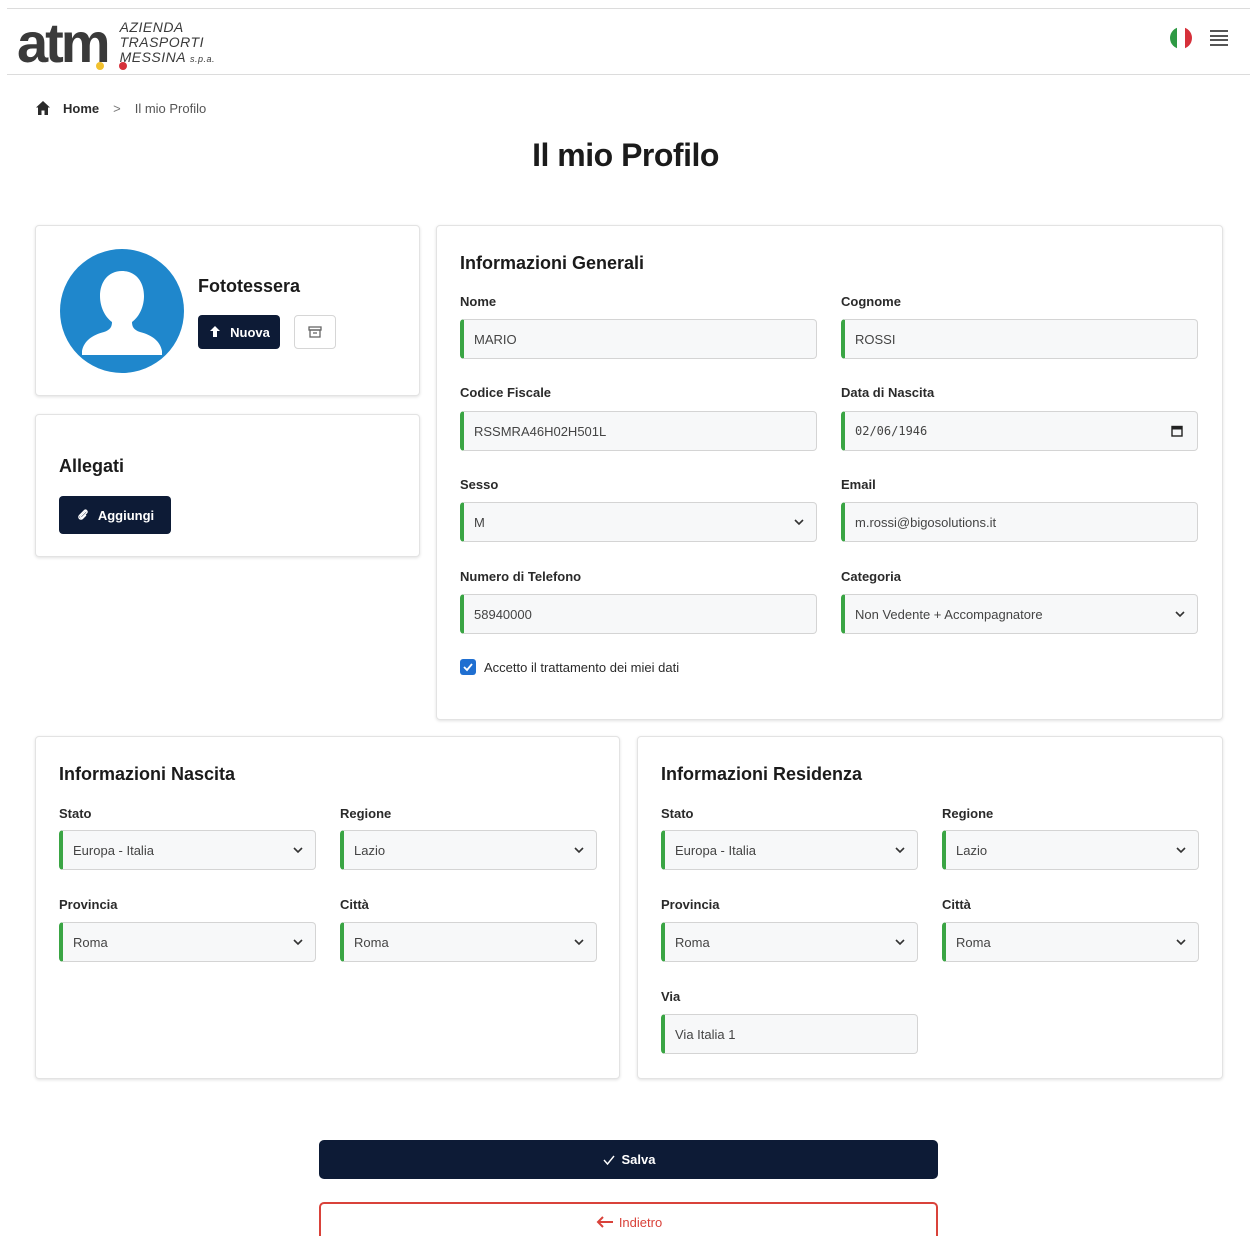 This screenshot has width=1251, height=1236. What do you see at coordinates (227, 310) in the screenshot?
I see `photo-card: Fototessera Nuova` at bounding box center [227, 310].